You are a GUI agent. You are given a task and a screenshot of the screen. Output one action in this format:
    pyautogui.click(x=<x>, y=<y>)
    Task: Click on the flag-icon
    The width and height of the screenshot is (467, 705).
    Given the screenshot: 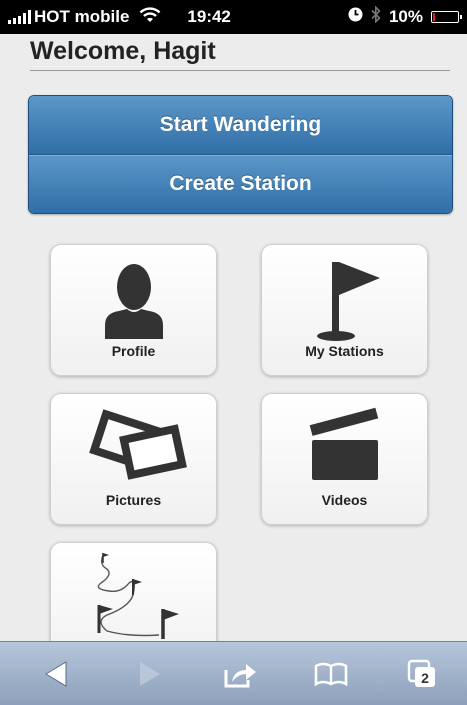 What is the action you would take?
    pyautogui.click(x=348, y=301)
    